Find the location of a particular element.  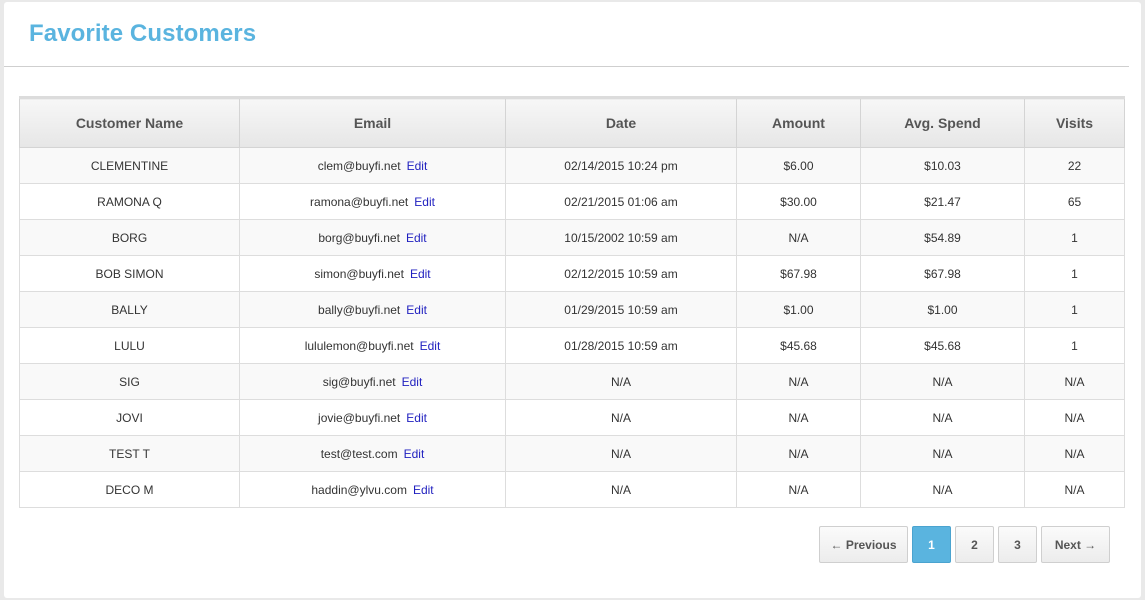

pagination: ← Previous 1 2 3 Next → is located at coordinates (964, 544).